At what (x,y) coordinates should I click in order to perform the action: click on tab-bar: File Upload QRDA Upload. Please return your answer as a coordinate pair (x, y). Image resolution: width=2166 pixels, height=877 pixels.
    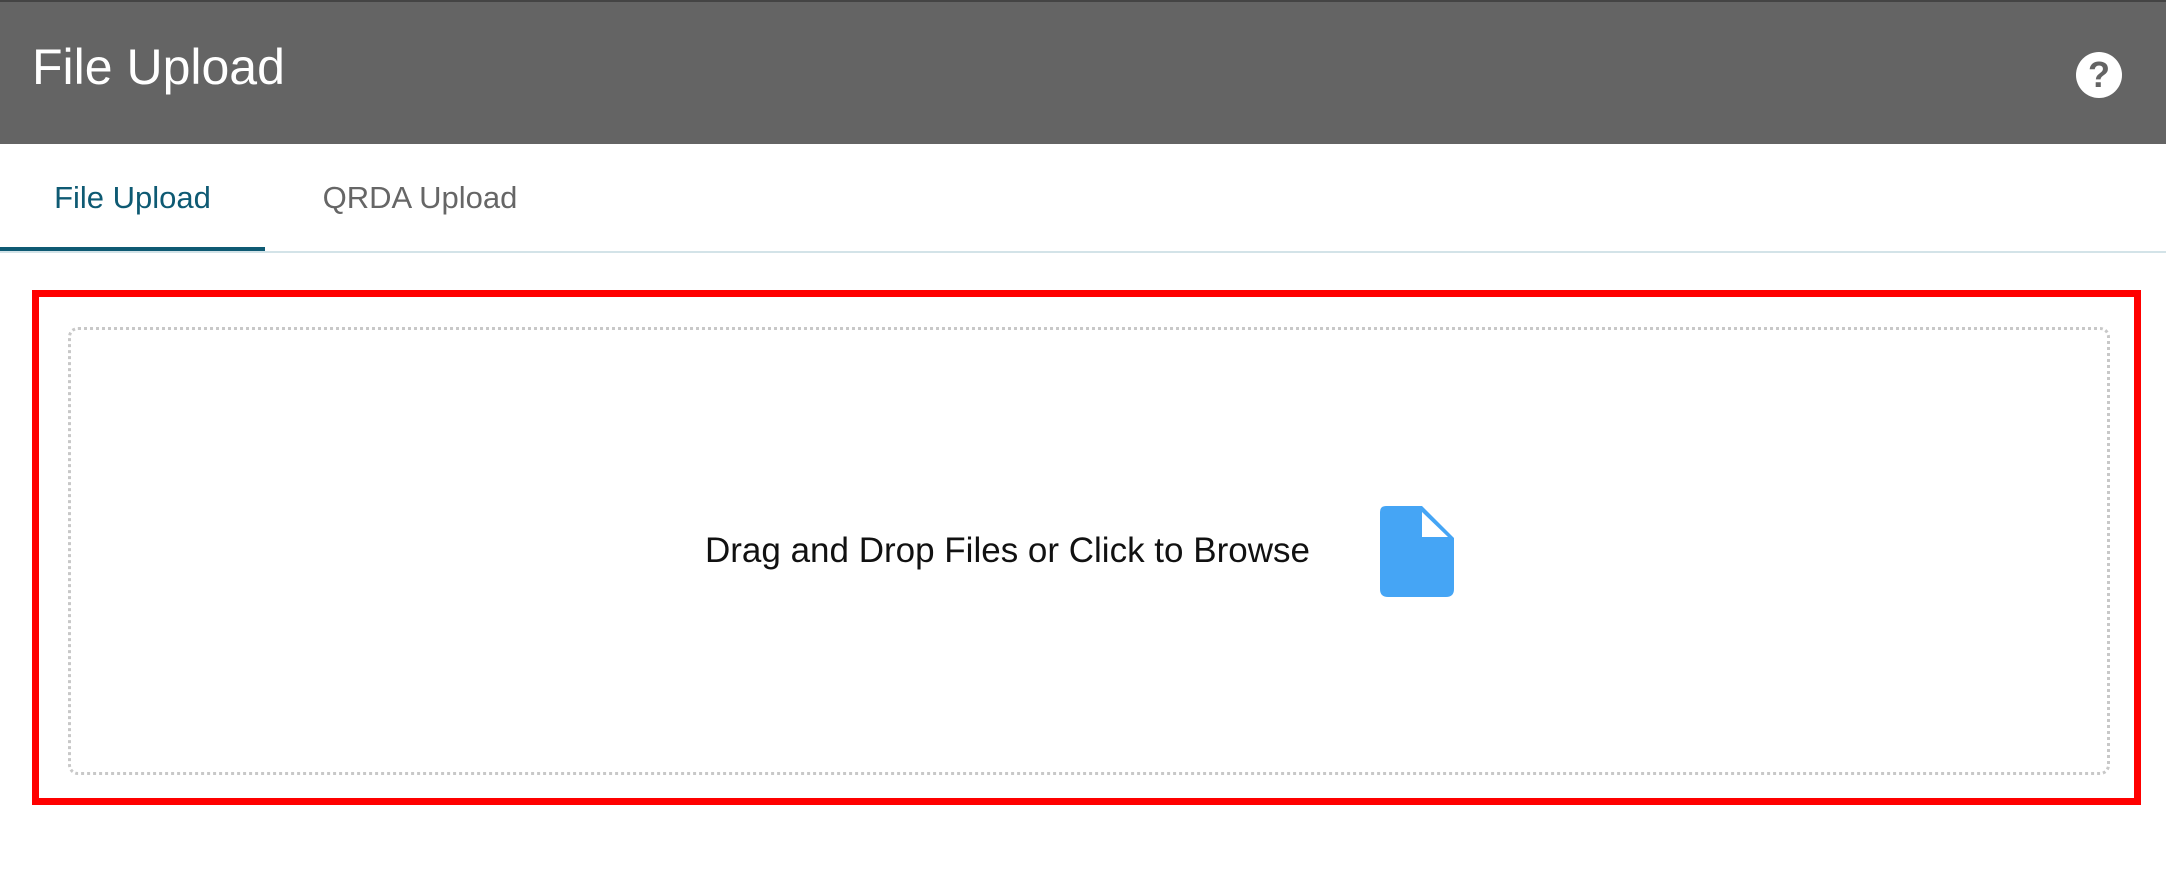
    Looking at the image, I should click on (1083, 198).